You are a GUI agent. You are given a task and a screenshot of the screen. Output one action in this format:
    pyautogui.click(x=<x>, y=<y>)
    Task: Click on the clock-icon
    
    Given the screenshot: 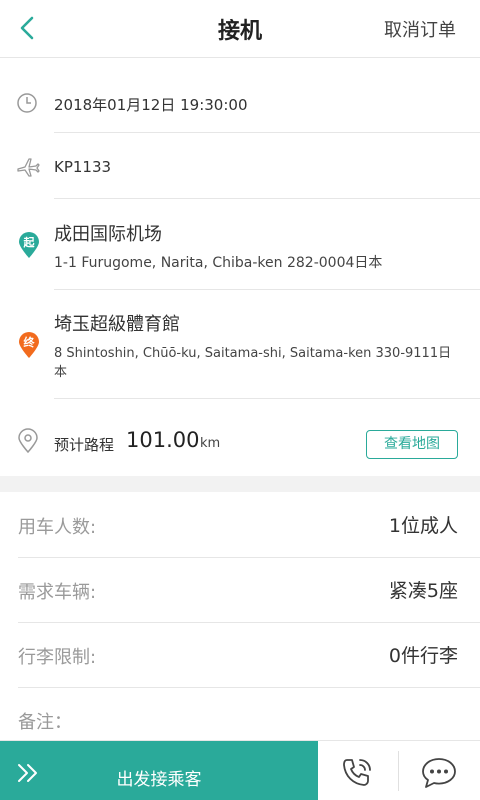 What is the action you would take?
    pyautogui.click(x=27, y=105)
    